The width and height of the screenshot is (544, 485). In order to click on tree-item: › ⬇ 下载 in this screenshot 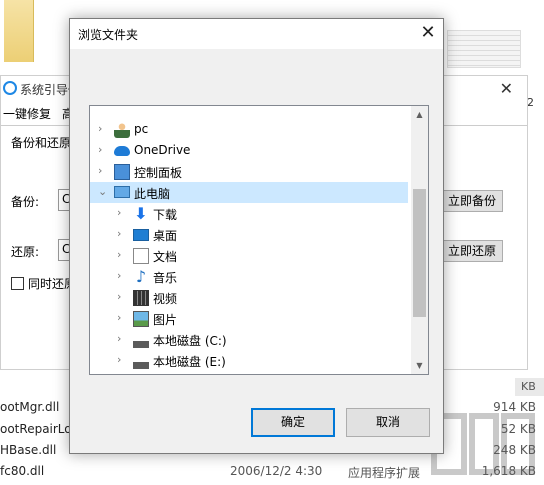, I will do `click(249, 213)`.